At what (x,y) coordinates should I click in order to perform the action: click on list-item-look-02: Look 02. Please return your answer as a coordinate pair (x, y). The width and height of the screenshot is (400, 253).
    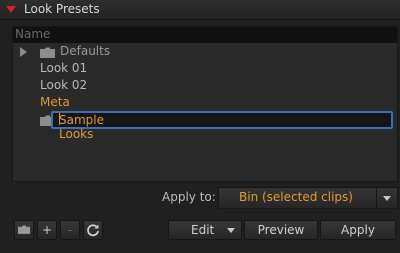
    Looking at the image, I should click on (205, 86).